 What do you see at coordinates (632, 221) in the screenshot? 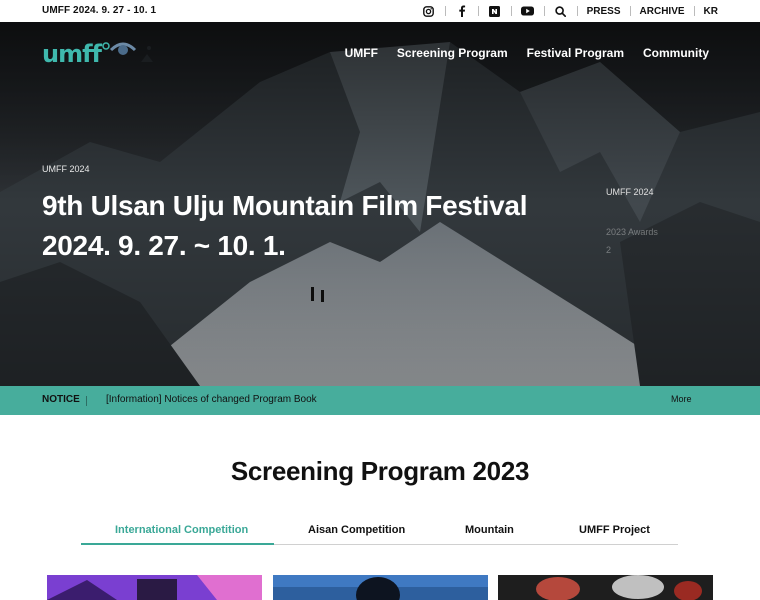
I see `hero-slide-nav: UMFF 2024 2023 Awards 2` at bounding box center [632, 221].